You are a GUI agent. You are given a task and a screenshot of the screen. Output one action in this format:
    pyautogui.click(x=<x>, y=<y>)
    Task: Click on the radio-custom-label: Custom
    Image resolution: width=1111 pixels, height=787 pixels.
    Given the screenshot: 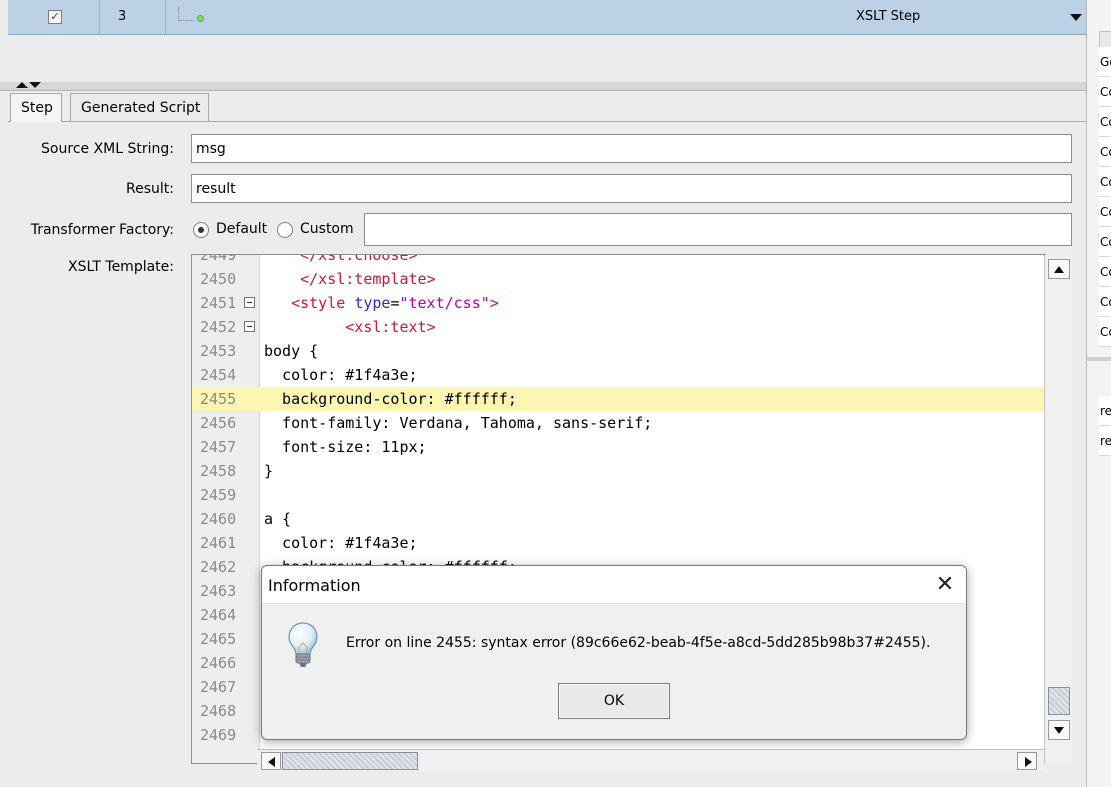 What is the action you would take?
    pyautogui.click(x=327, y=229)
    